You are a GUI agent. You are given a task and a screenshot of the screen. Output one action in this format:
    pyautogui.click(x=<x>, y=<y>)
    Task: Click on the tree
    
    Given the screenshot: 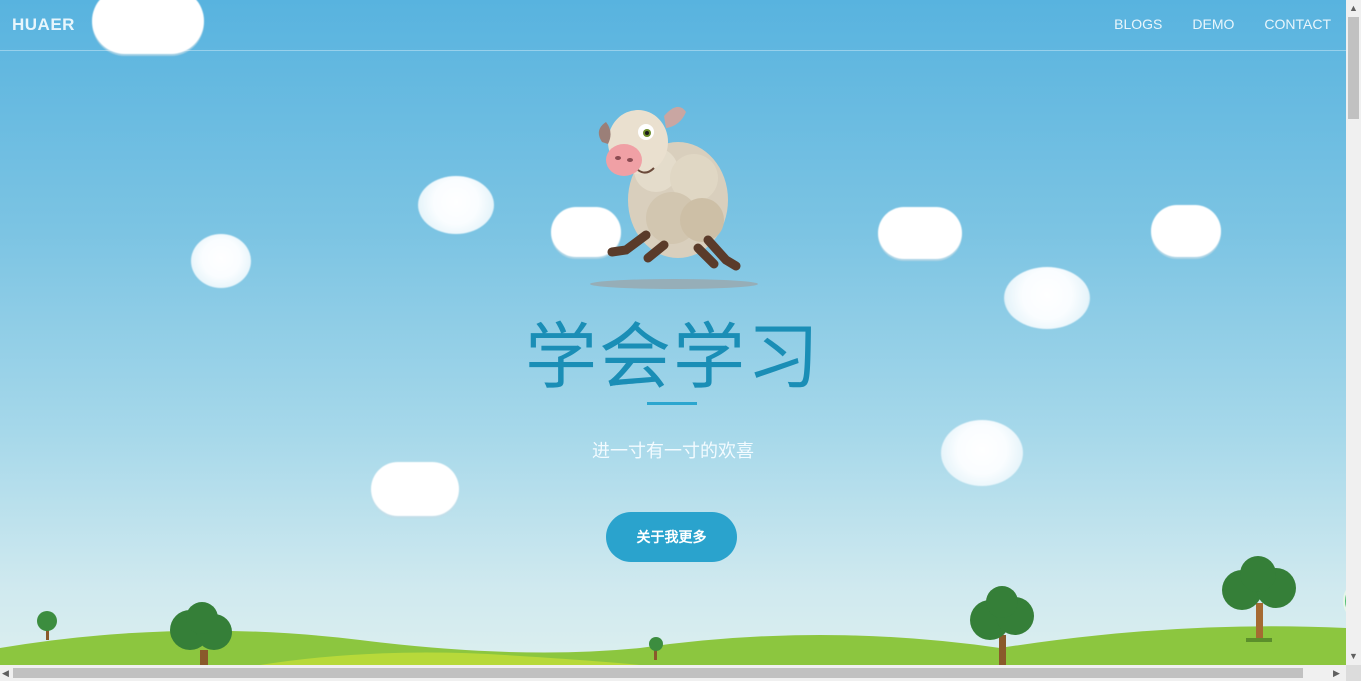 What is the action you would take?
    pyautogui.click(x=47, y=625)
    